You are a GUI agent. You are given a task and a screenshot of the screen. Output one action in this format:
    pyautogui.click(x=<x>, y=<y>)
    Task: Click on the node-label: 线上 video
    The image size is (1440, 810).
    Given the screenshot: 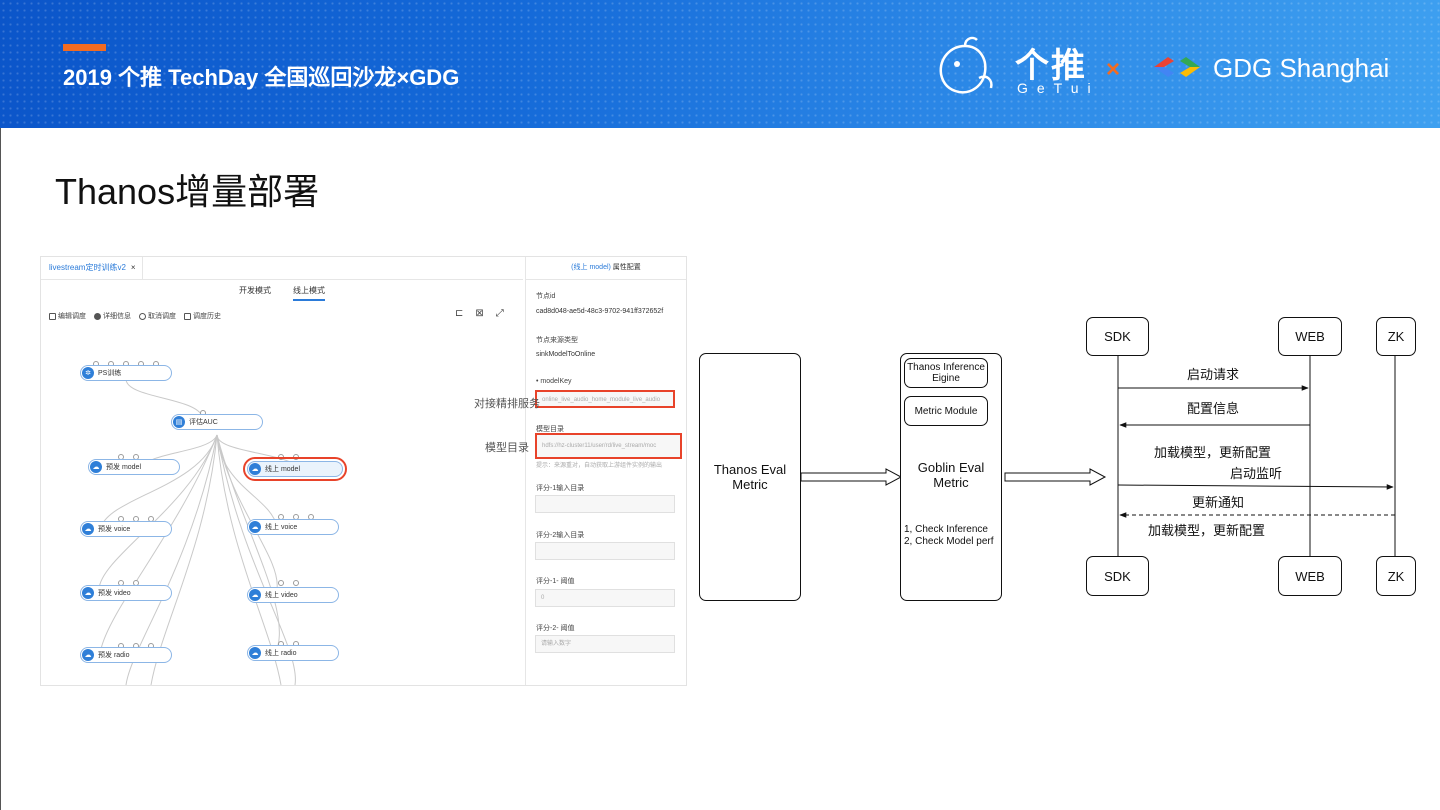 What is the action you would take?
    pyautogui.click(x=281, y=595)
    